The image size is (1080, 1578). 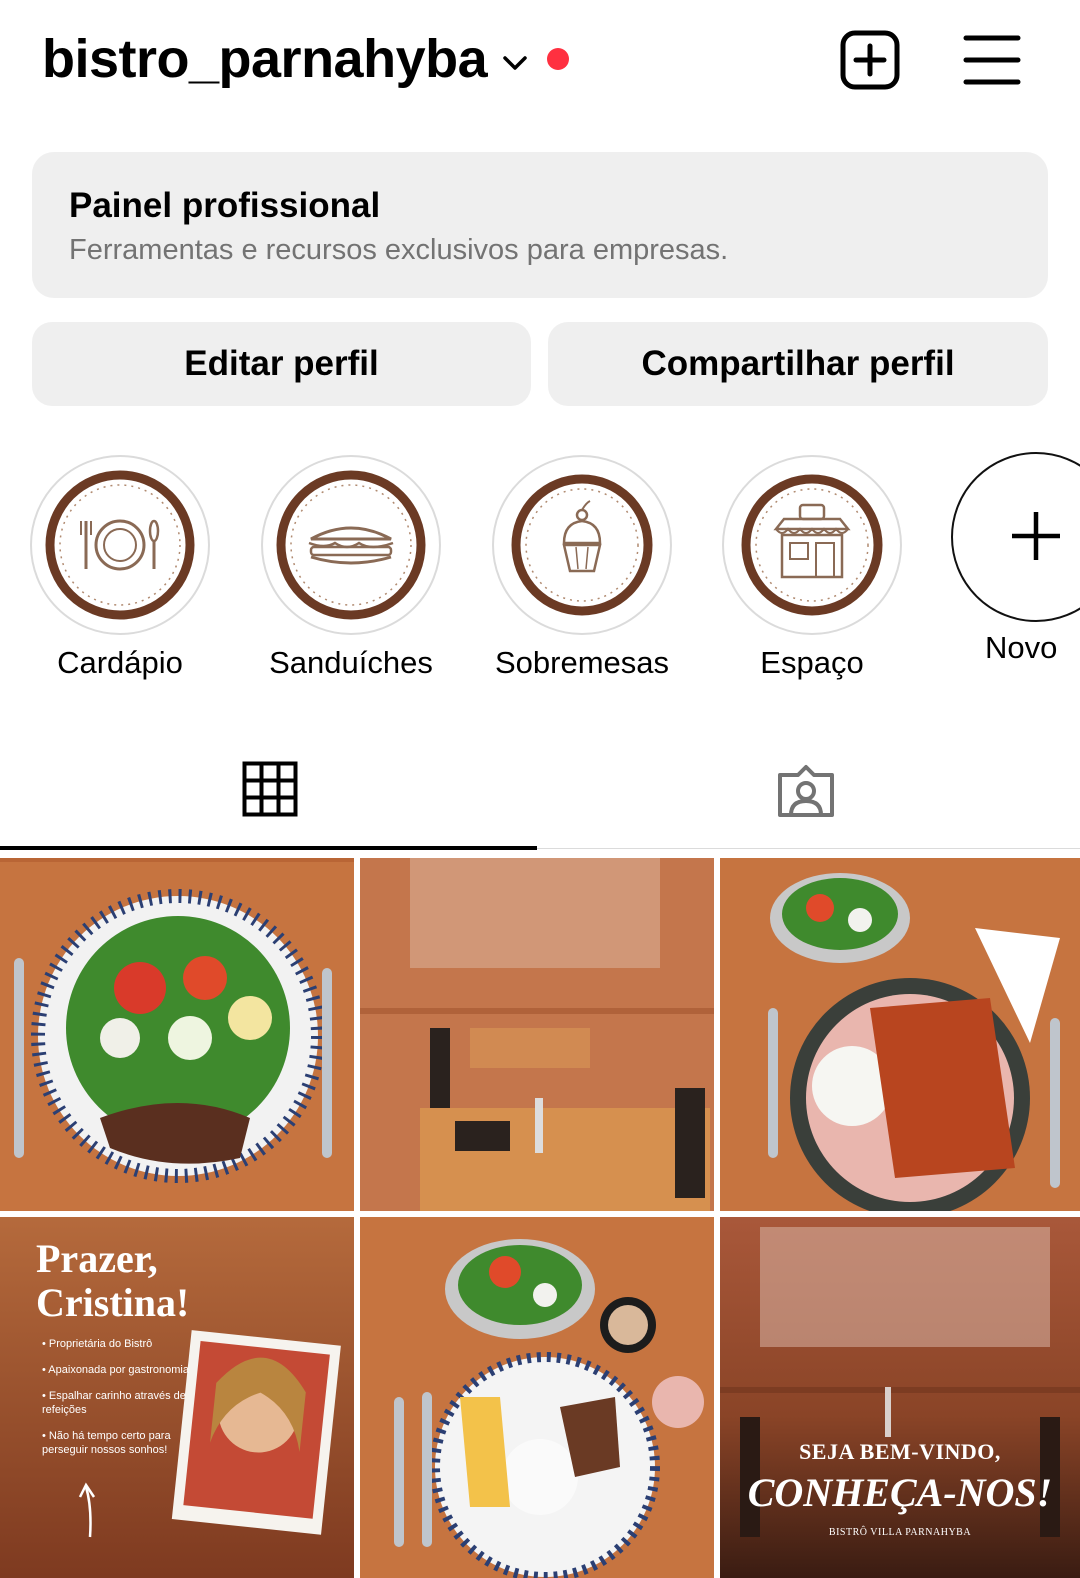 What do you see at coordinates (265, 59) in the screenshot?
I see `account-username: bistro_parnahyba` at bounding box center [265, 59].